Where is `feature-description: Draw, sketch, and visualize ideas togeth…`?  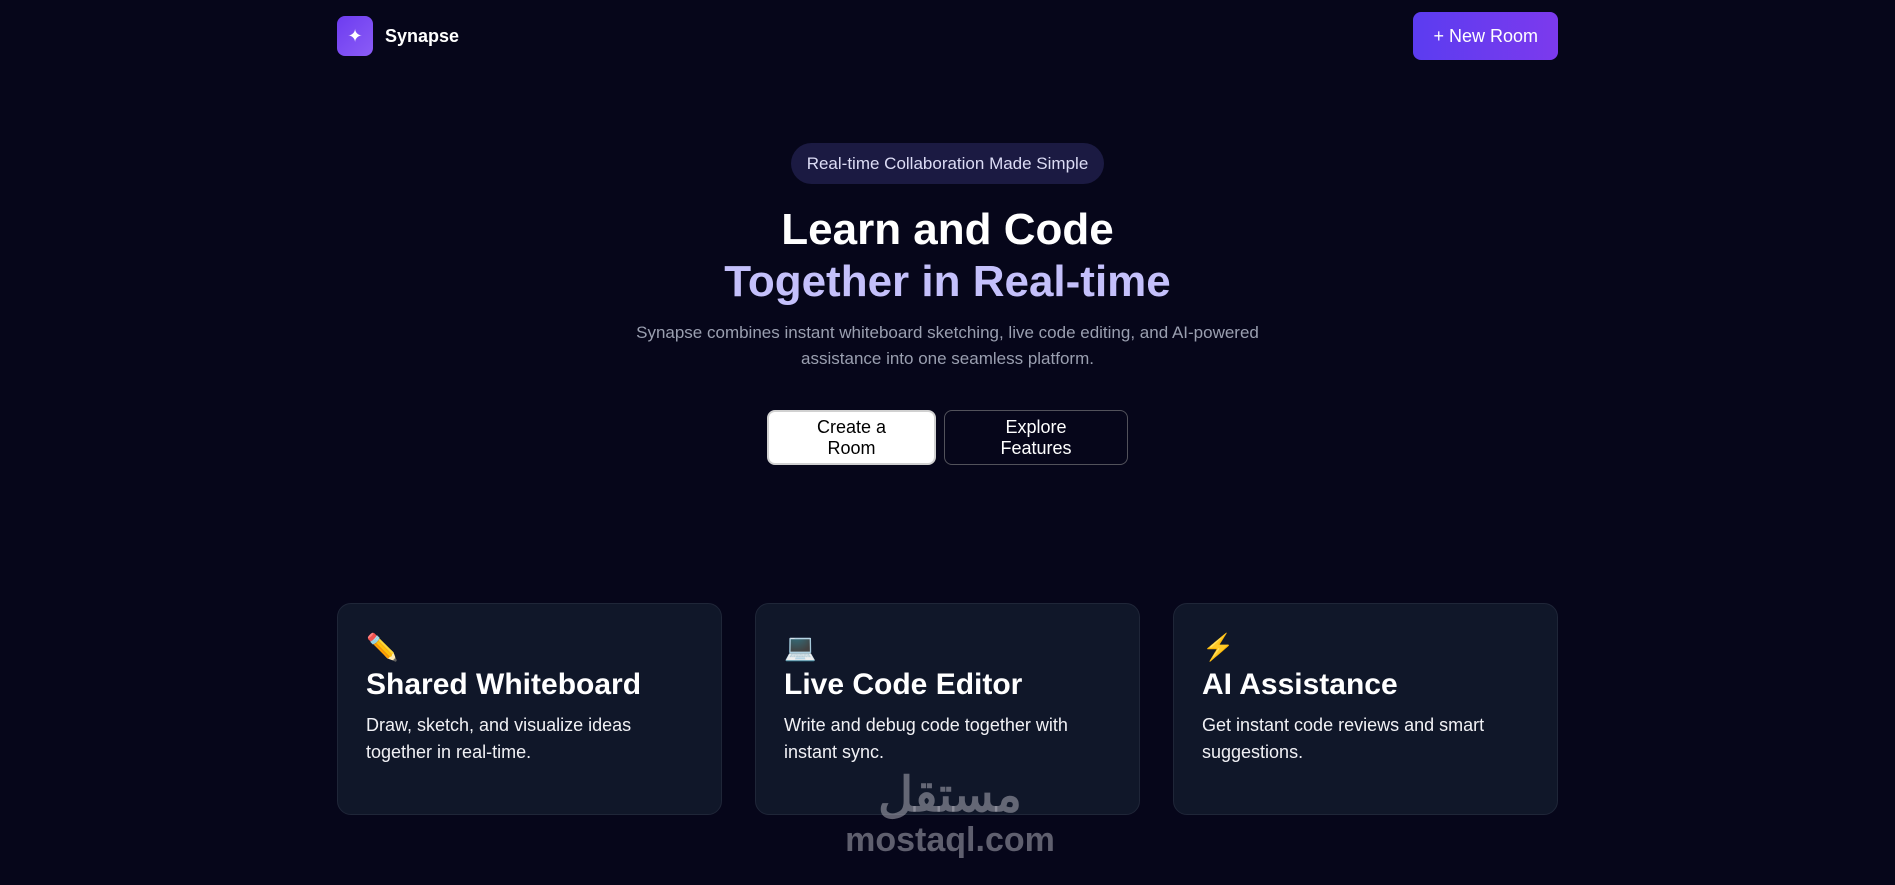
feature-description: Draw, sketch, and visualize ideas togeth… is located at coordinates (499, 738).